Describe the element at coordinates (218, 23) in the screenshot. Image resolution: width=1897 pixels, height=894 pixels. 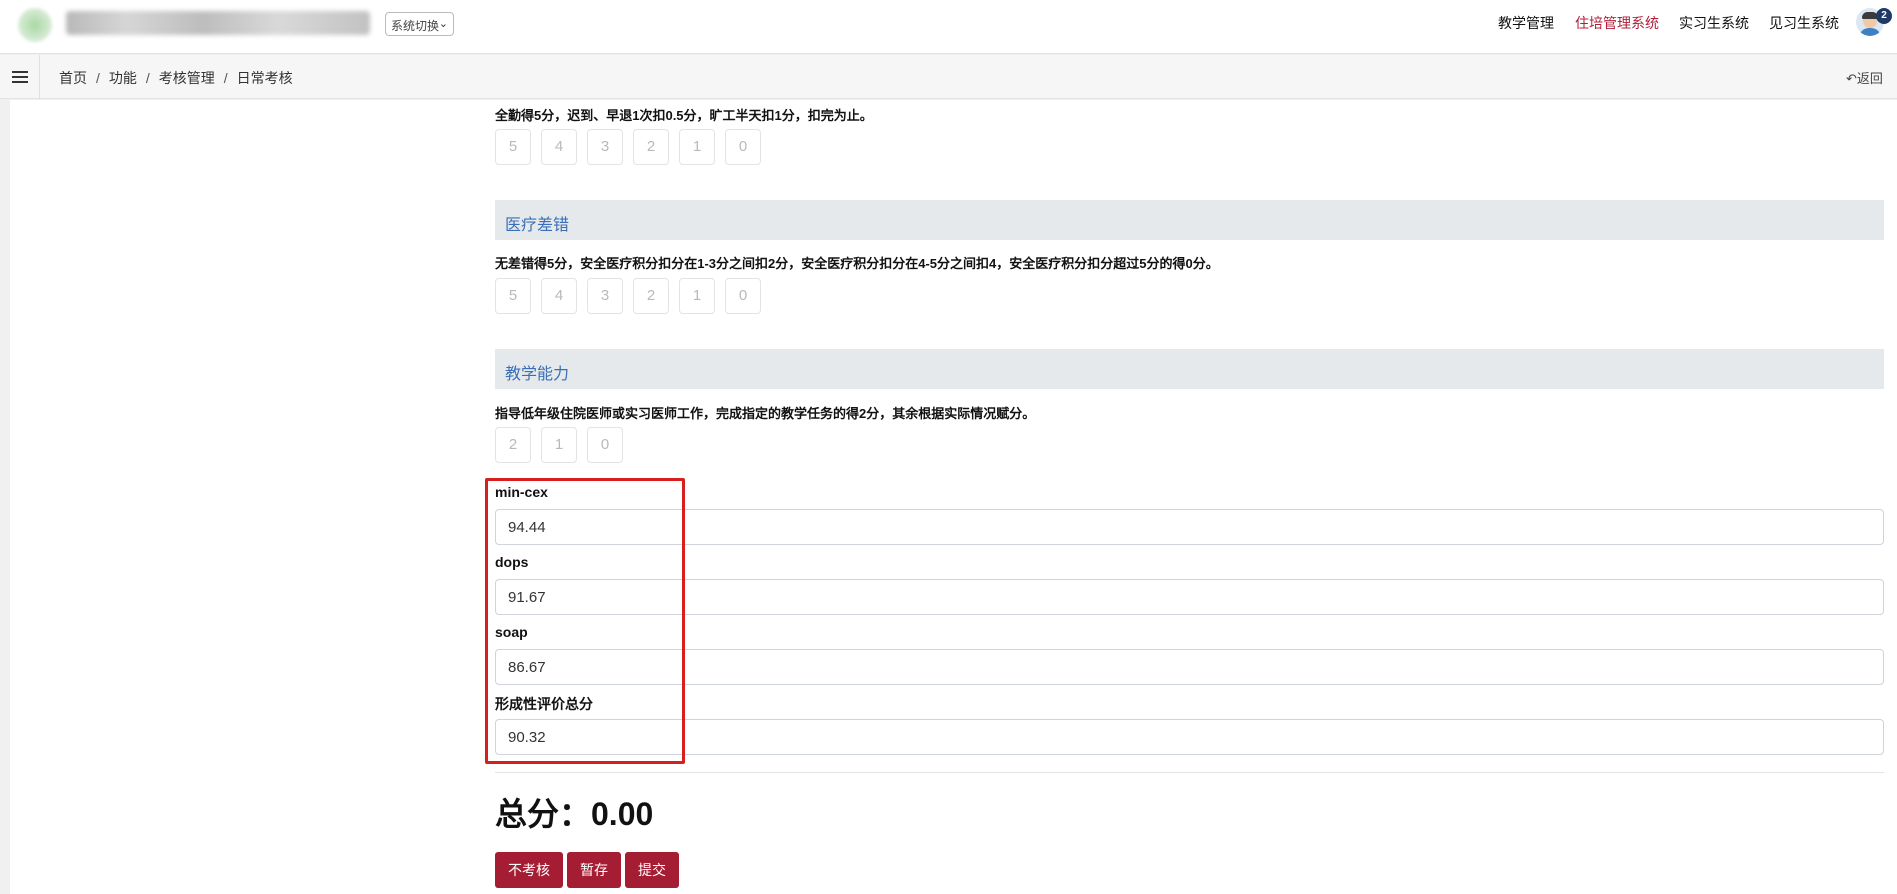
I see `hospital-name-blurred` at that location.